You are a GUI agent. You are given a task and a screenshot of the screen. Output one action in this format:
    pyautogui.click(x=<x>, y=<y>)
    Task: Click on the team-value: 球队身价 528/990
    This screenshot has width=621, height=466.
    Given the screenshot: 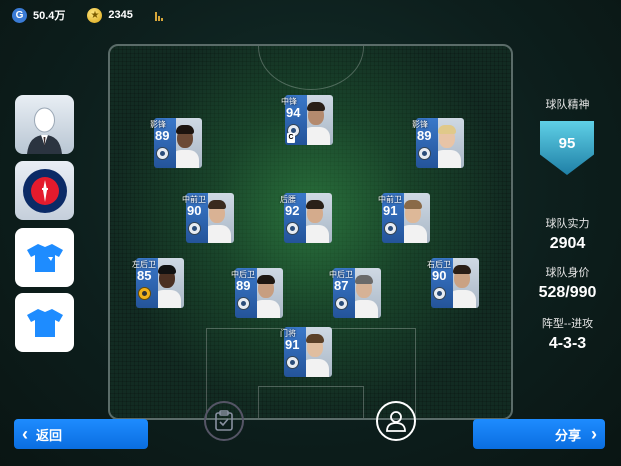 What is the action you would take?
    pyautogui.click(x=567, y=283)
    